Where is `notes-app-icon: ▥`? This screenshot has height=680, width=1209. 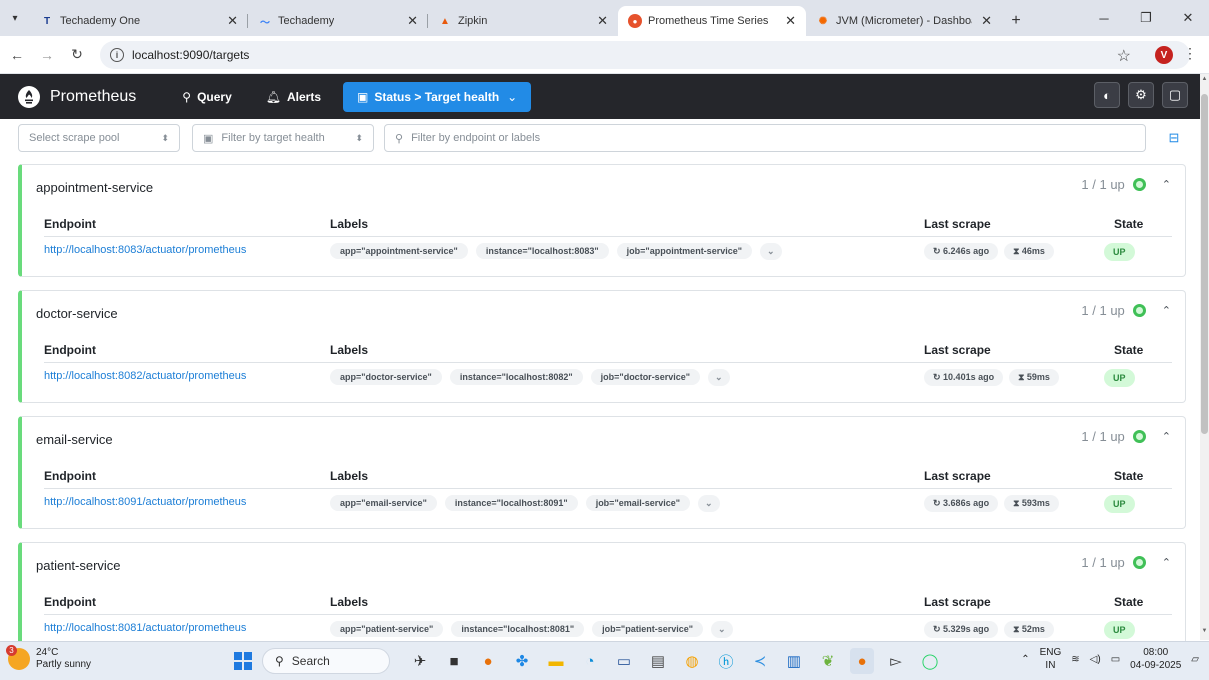
notes-app-icon: ▥ is located at coordinates (794, 661).